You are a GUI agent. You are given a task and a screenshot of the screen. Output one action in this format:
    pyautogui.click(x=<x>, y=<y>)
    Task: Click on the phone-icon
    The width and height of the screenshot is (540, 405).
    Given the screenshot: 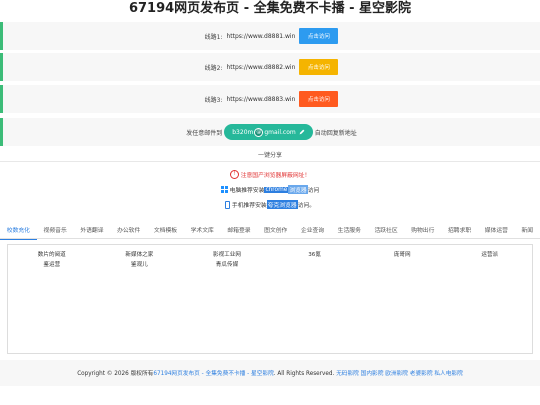 What is the action you would take?
    pyautogui.click(x=227, y=204)
    